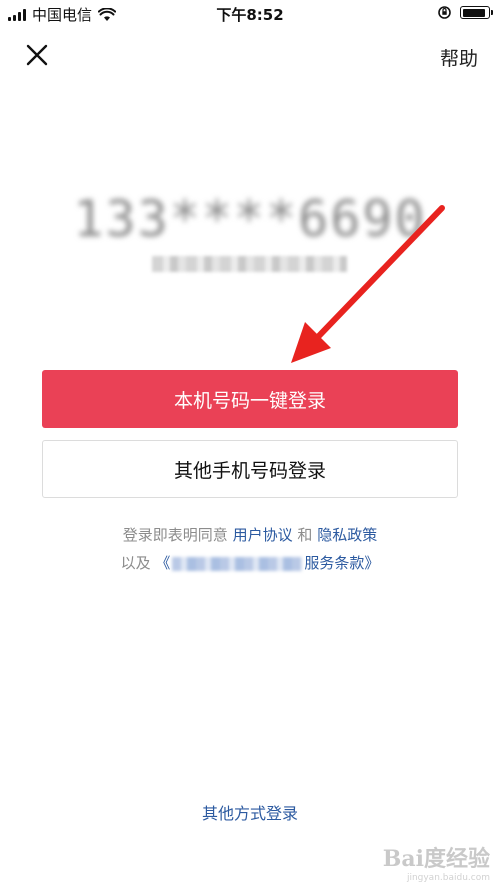 Image resolution: width=500 pixels, height=889 pixels. What do you see at coordinates (368, 284) in the screenshot?
I see `red-arrow-annotation` at bounding box center [368, 284].